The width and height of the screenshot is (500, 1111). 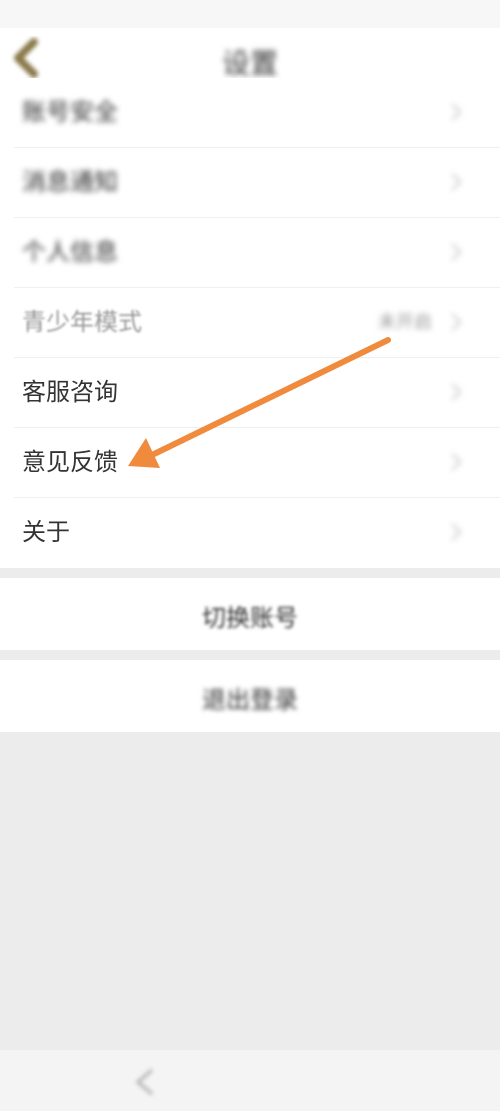 What do you see at coordinates (70, 112) in the screenshot?
I see `menu-item-label: 账号安全` at bounding box center [70, 112].